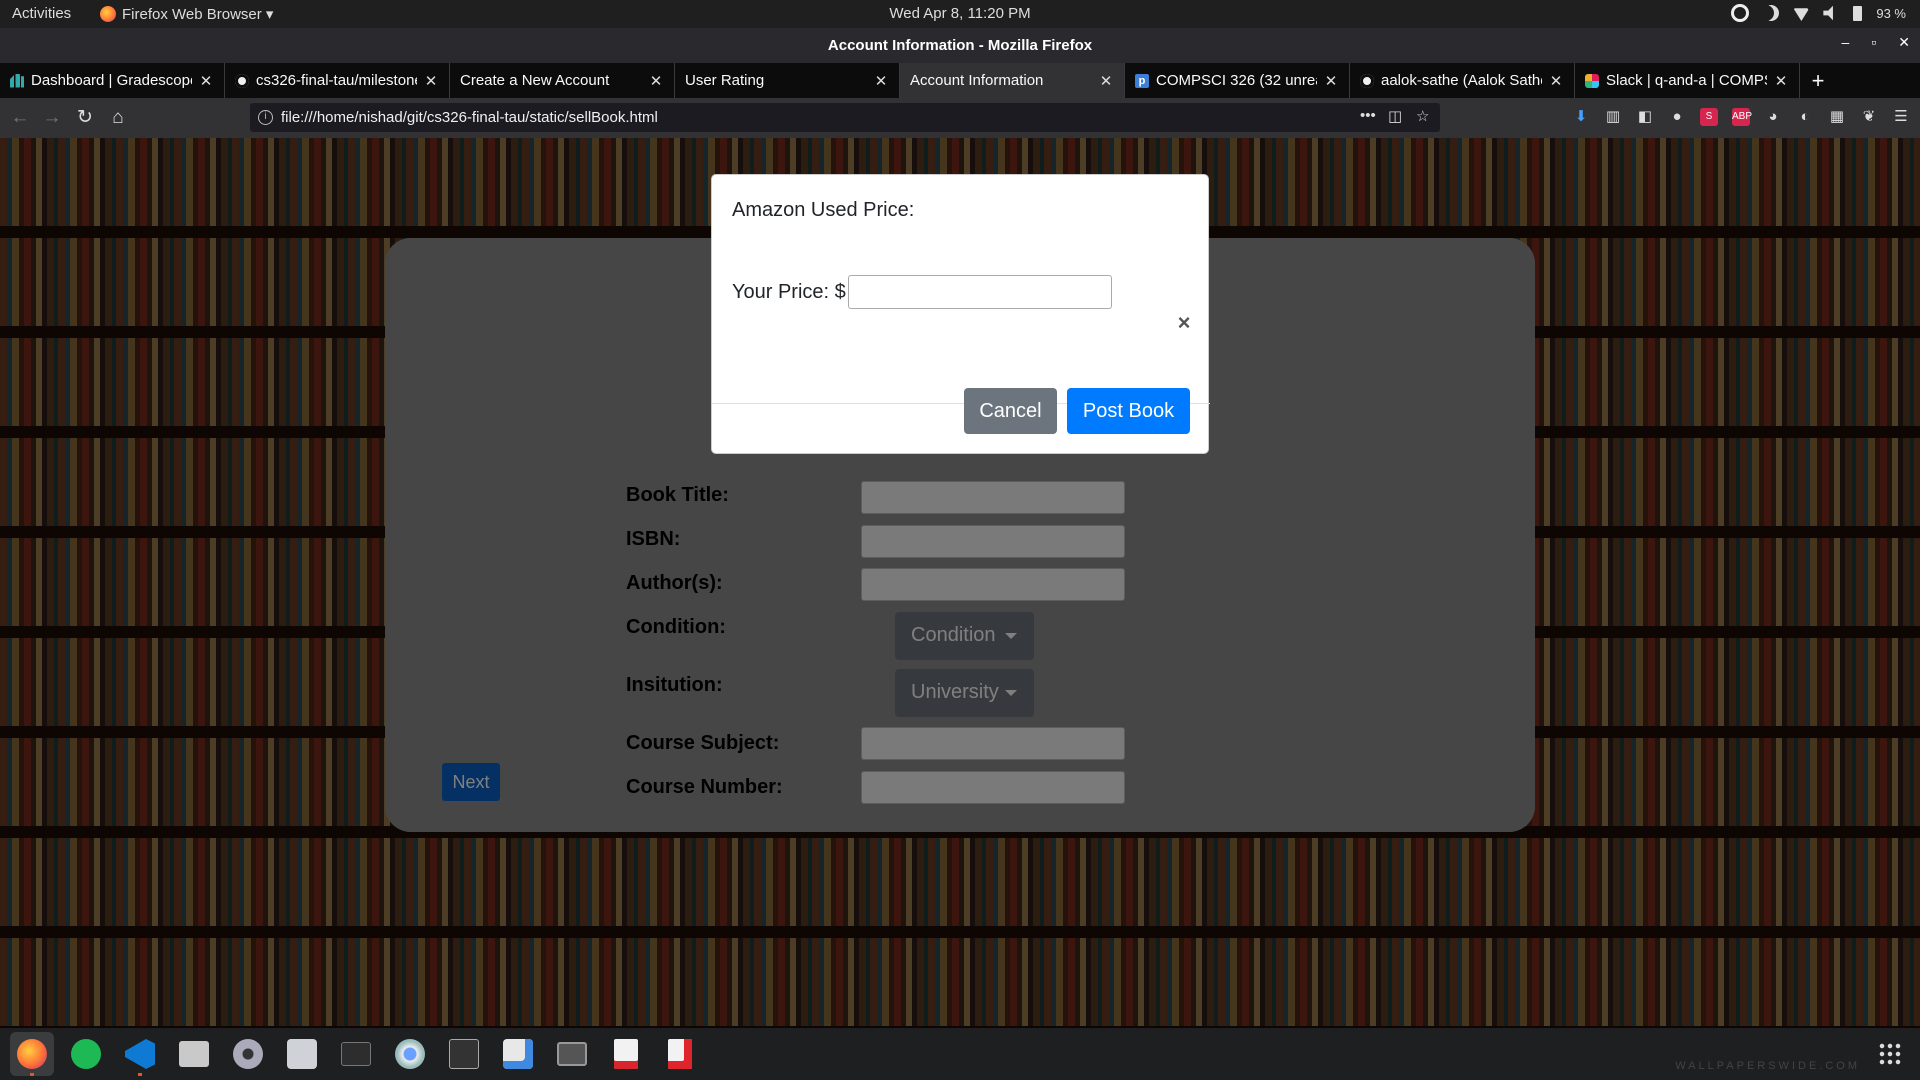 The image size is (1920, 1080). Describe the element at coordinates (1422, 116) in the screenshot. I see `bookmark-star-icon: ☆` at that location.